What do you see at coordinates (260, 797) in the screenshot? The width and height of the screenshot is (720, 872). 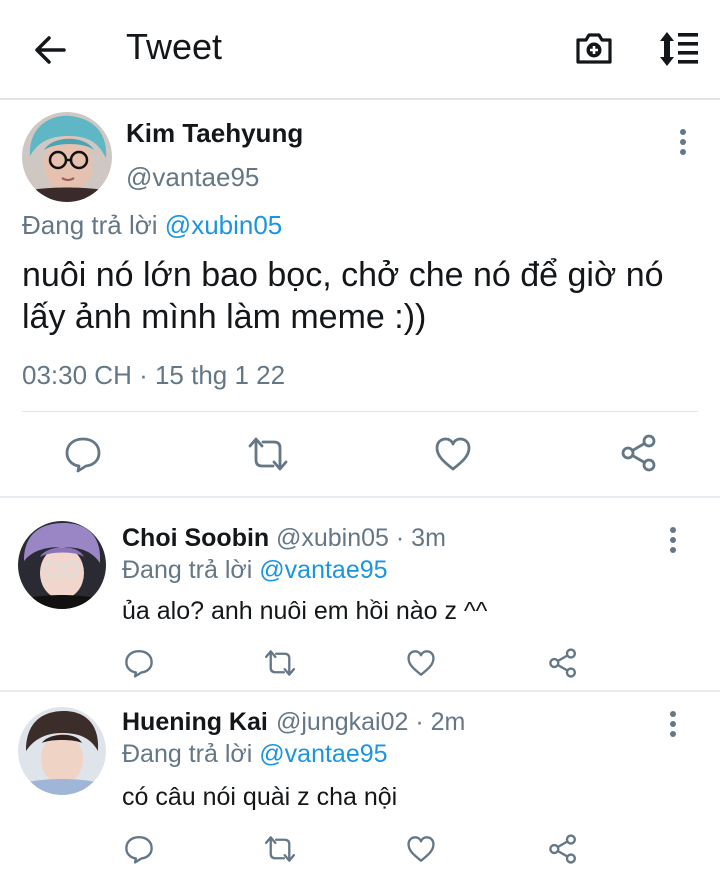 I see `reply-text: có câu nói quài z cha nội` at bounding box center [260, 797].